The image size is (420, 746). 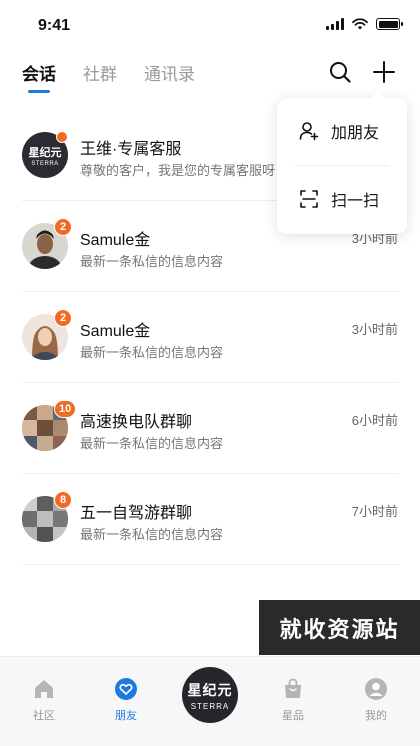 What do you see at coordinates (126, 716) in the screenshot?
I see `nav-label: 朋友` at bounding box center [126, 716].